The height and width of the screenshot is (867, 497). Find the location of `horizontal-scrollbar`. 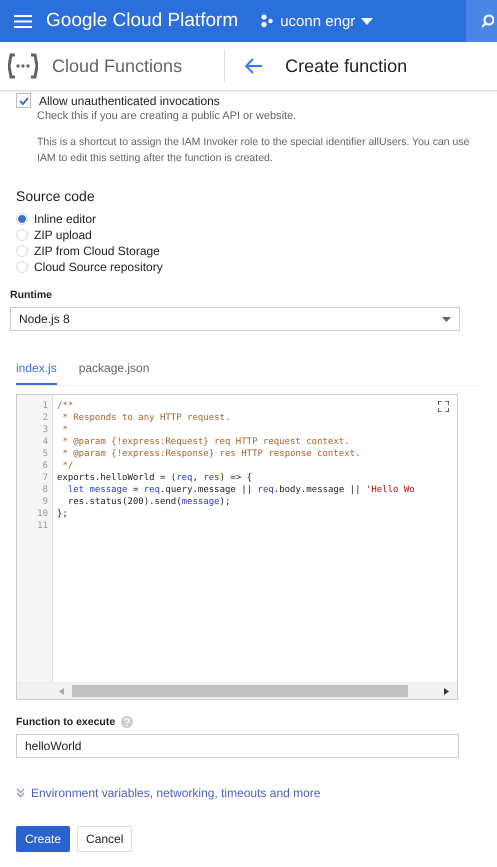

horizontal-scrollbar is located at coordinates (237, 690).